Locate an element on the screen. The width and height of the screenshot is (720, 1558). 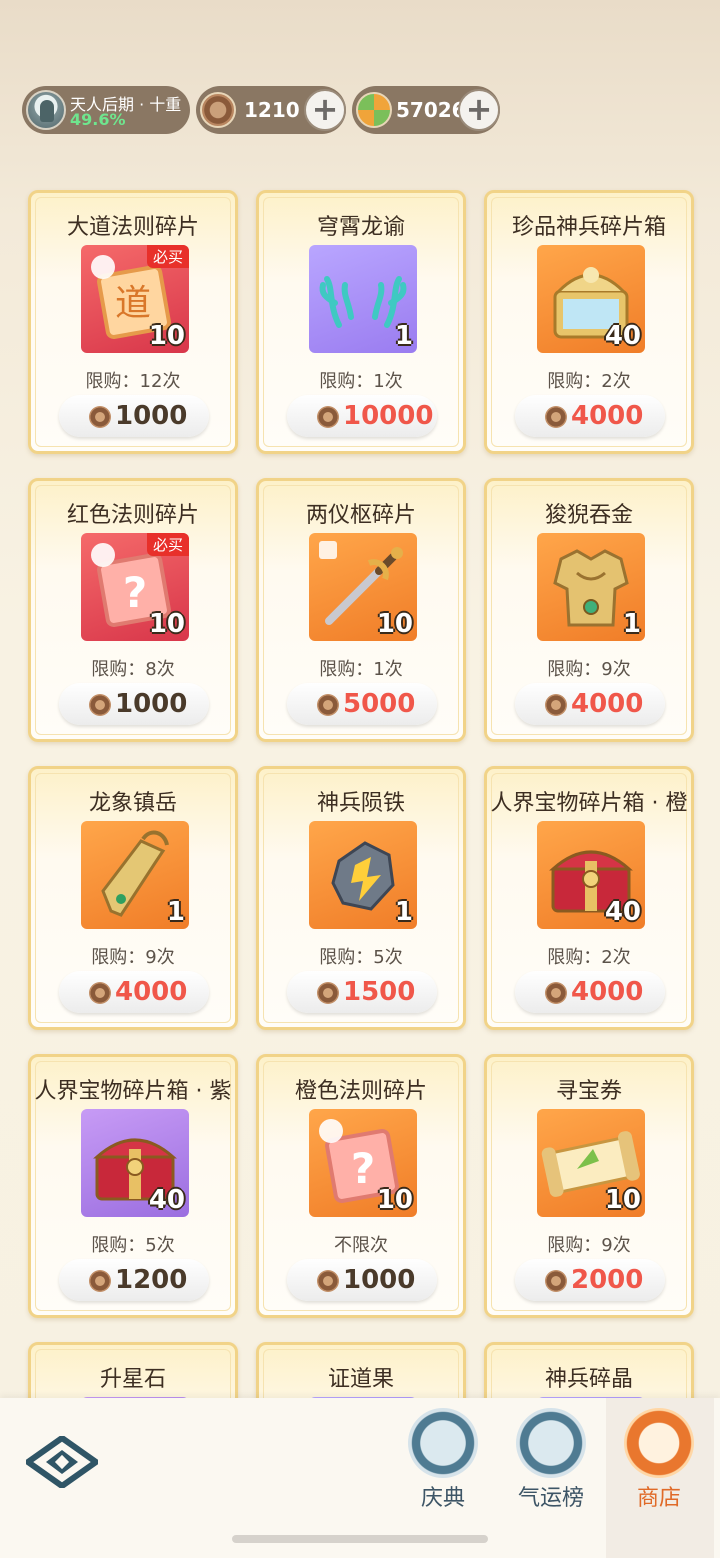
price-value: 1200 is located at coordinates (151, 1280).